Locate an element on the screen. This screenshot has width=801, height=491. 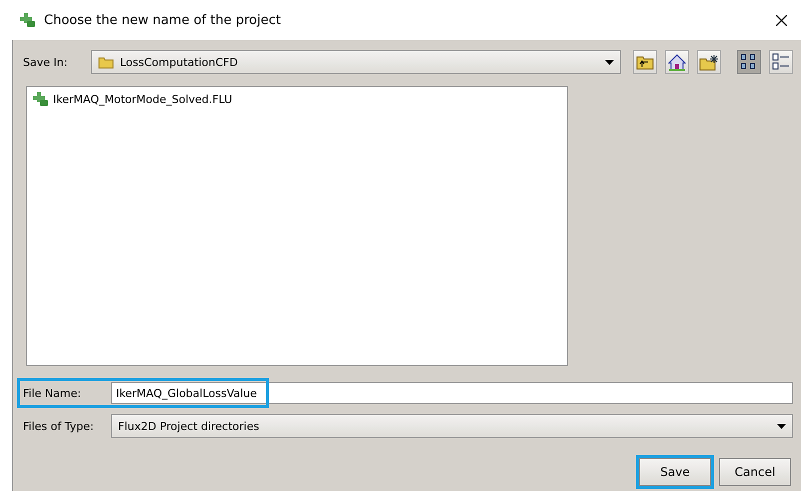
folder-up-button is located at coordinates (645, 62).